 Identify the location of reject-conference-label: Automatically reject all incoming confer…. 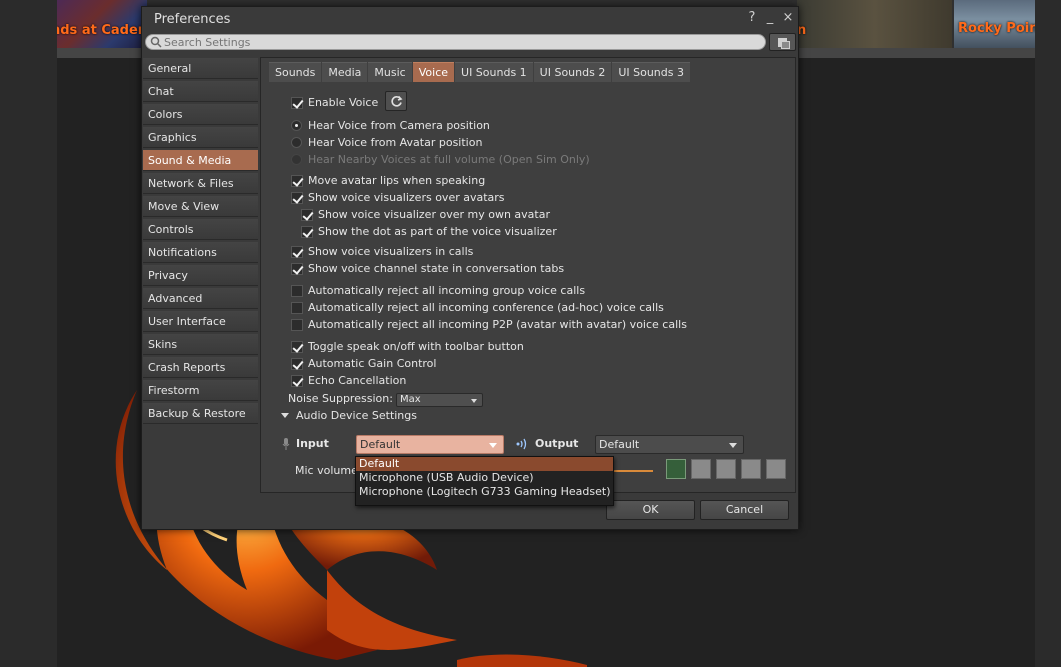
(486, 307).